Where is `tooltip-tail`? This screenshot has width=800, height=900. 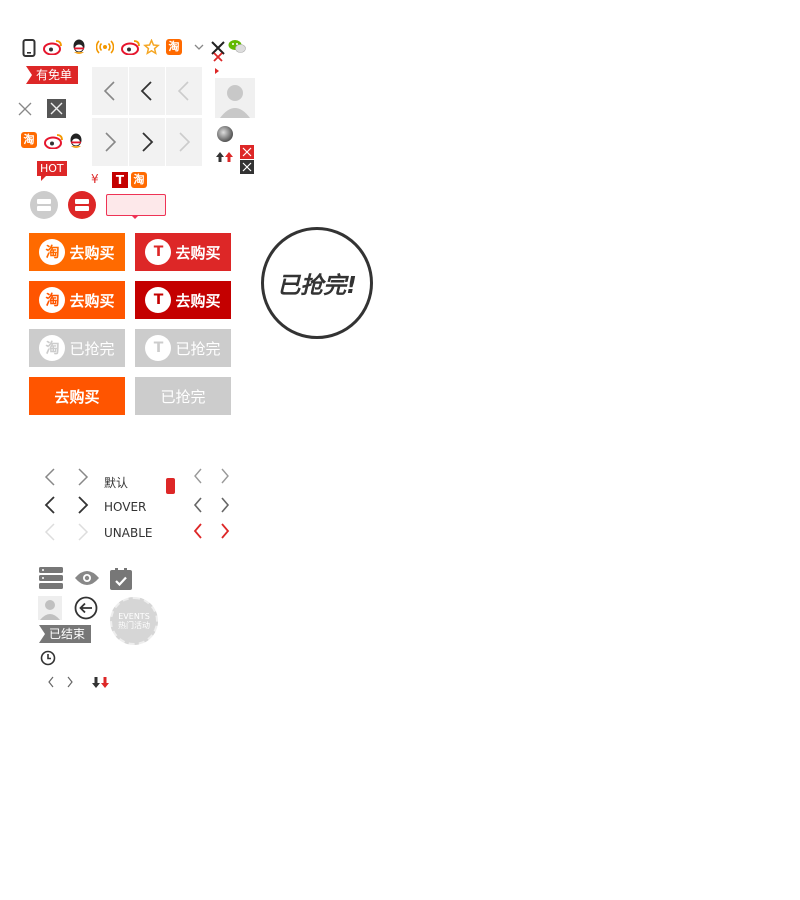
tooltip-tail is located at coordinates (135, 217).